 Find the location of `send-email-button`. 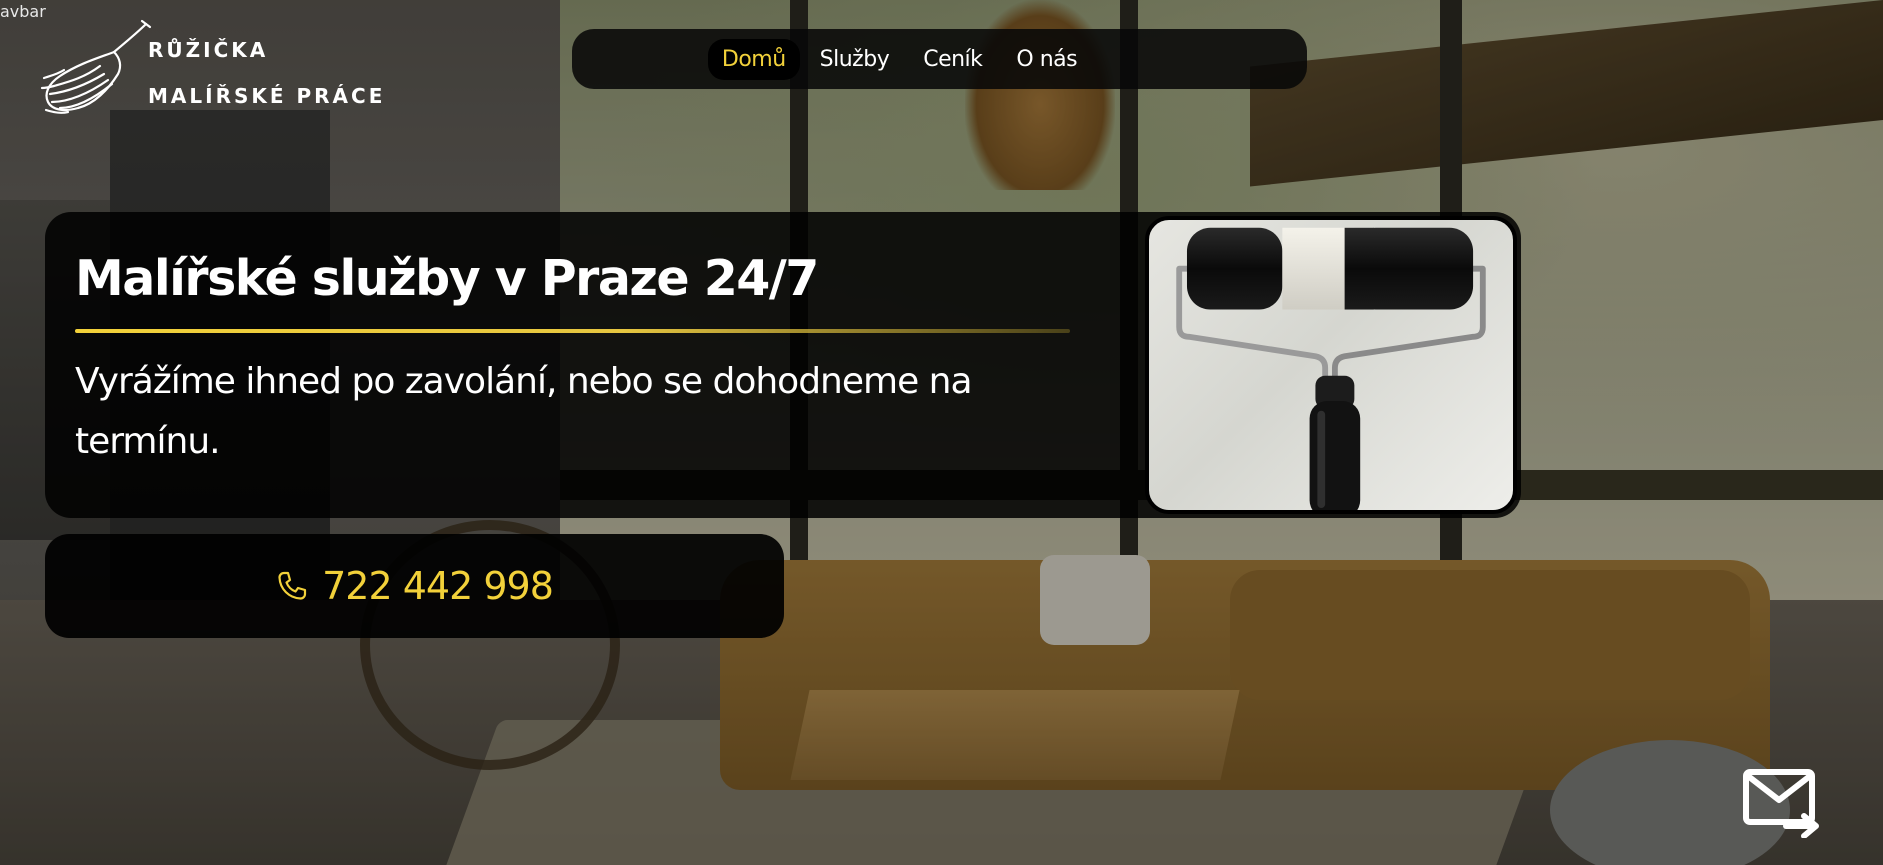

send-email-button is located at coordinates (1782, 803).